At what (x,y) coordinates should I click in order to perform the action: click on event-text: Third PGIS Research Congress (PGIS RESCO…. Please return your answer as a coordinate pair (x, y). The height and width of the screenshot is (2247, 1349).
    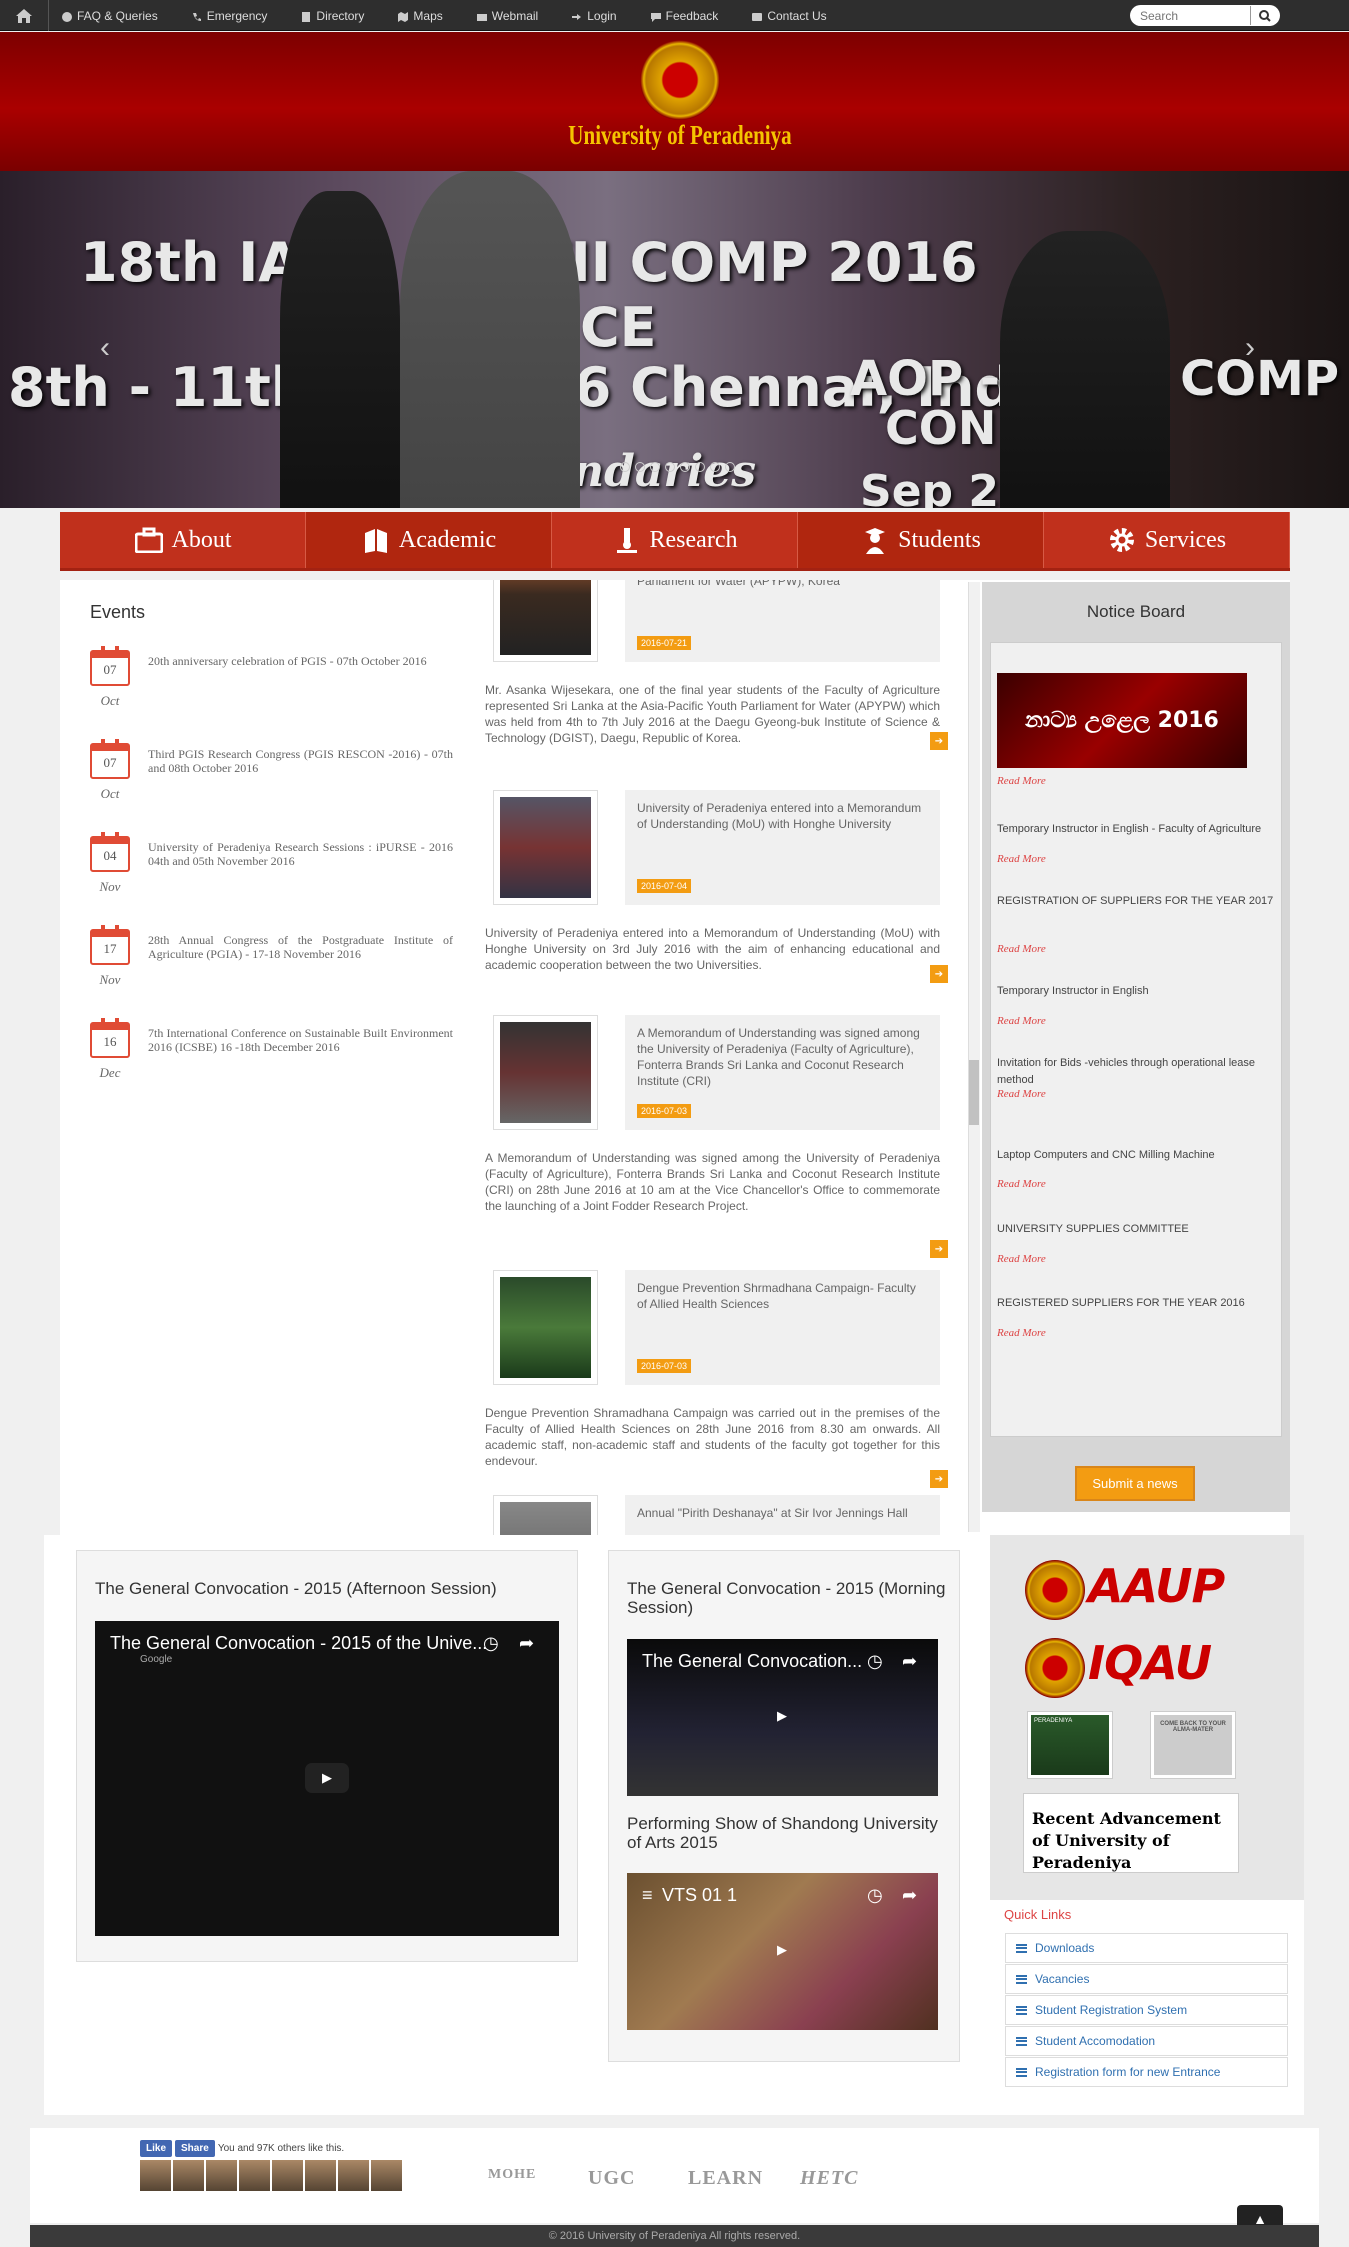
    Looking at the image, I should click on (300, 761).